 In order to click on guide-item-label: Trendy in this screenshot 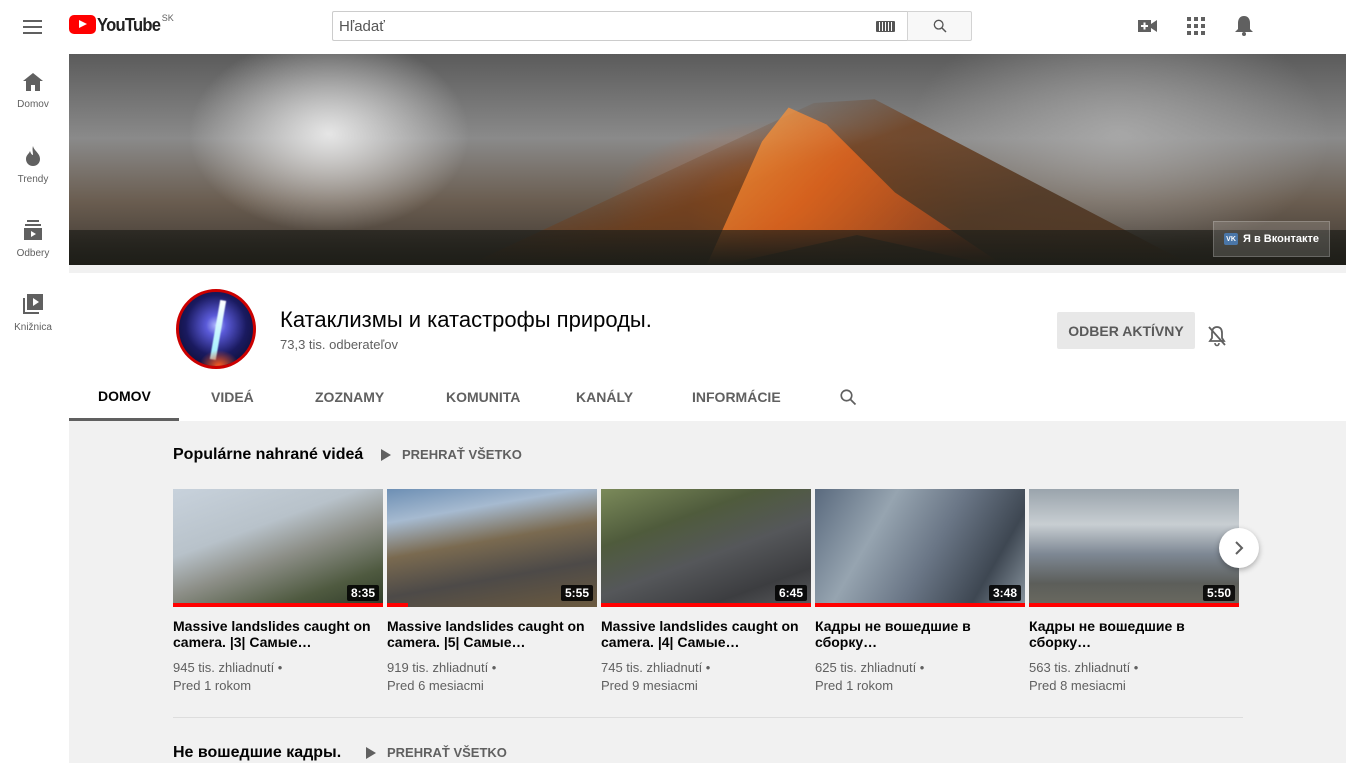, I will do `click(33, 179)`.